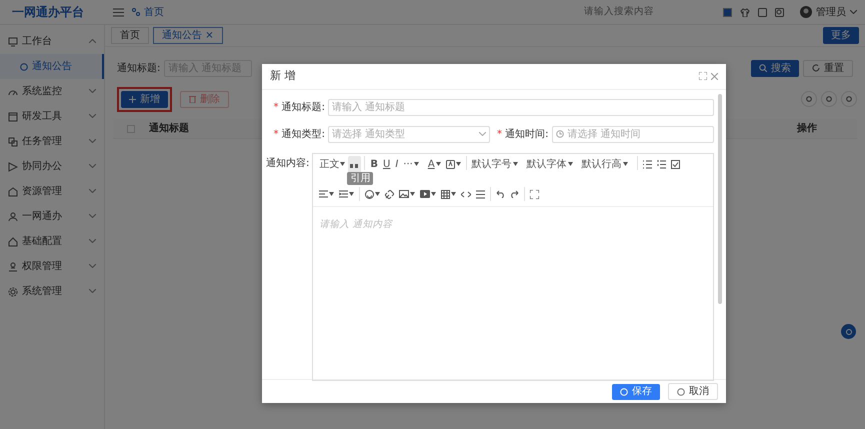  I want to click on sidebar-item: 研发工具, so click(52, 116).